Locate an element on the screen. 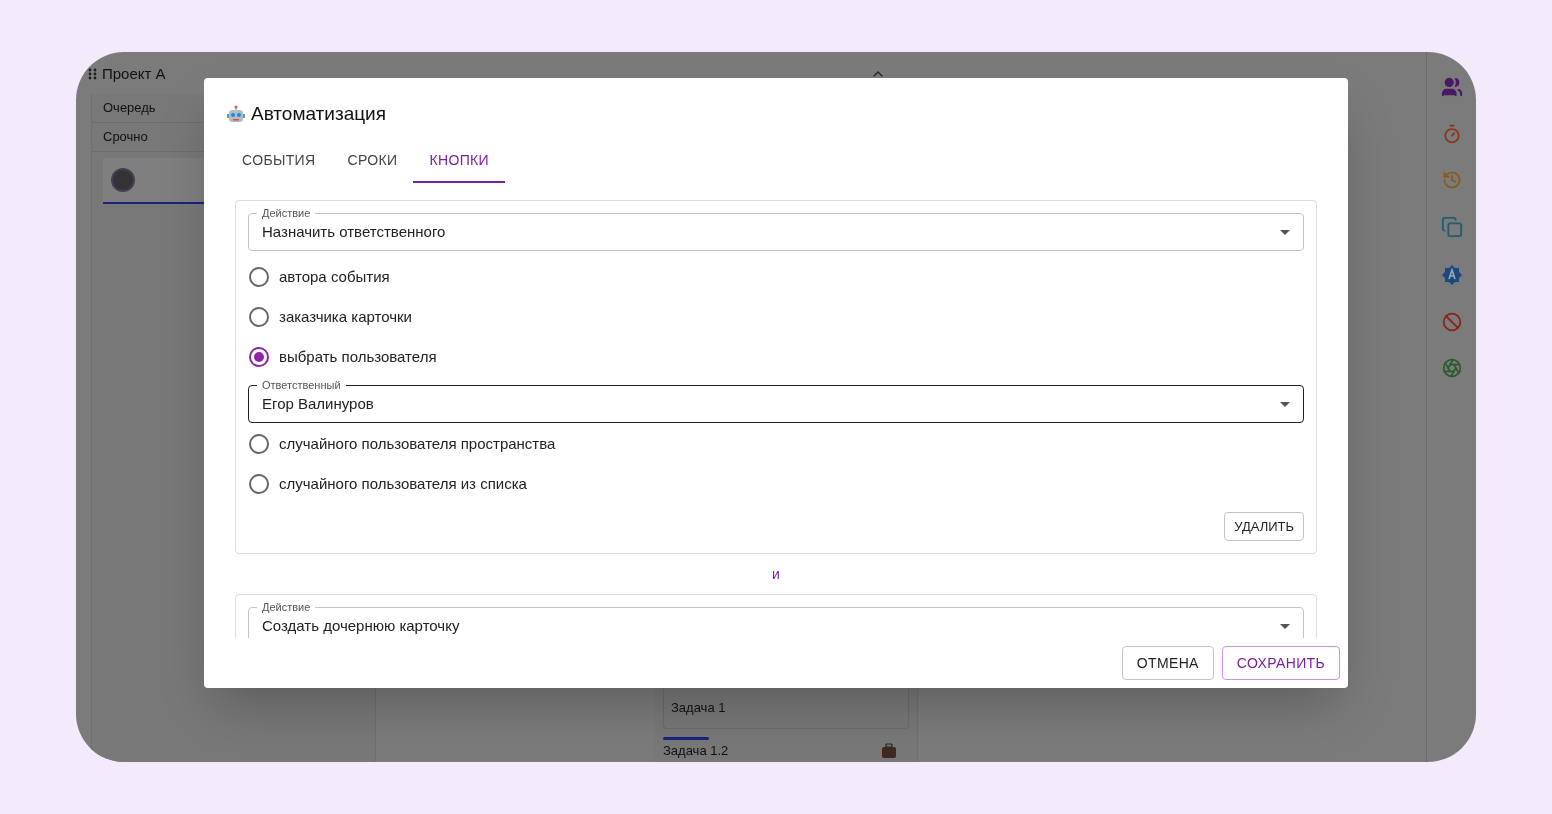  radio-label: выбрать пользователя is located at coordinates (358, 356).